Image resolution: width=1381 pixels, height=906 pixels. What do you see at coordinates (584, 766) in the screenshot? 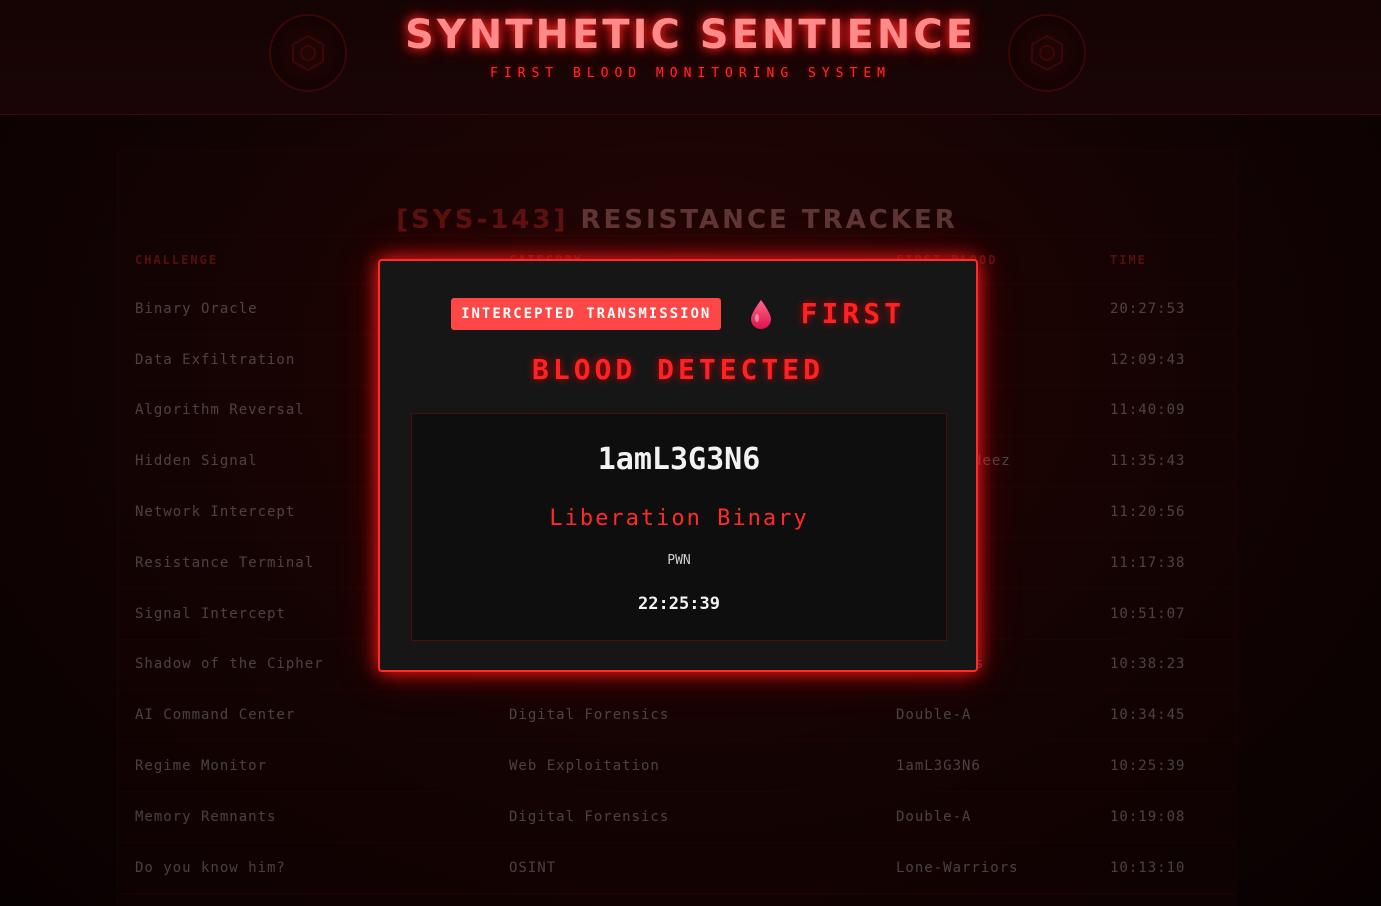
I see `row-category: Web Exploitation` at bounding box center [584, 766].